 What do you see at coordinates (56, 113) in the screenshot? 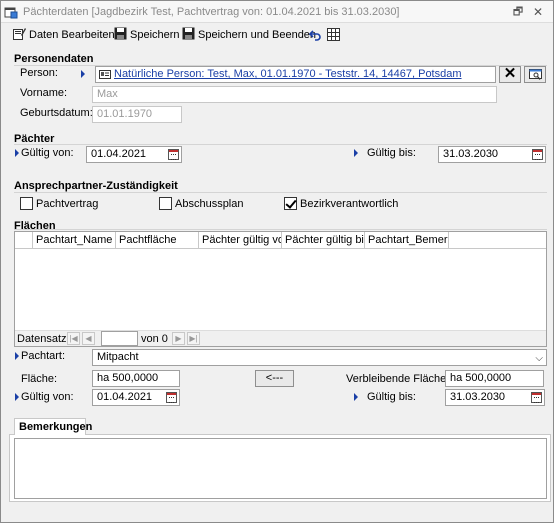
I see `birthdate-label: Geburtsdatum:` at bounding box center [56, 113].